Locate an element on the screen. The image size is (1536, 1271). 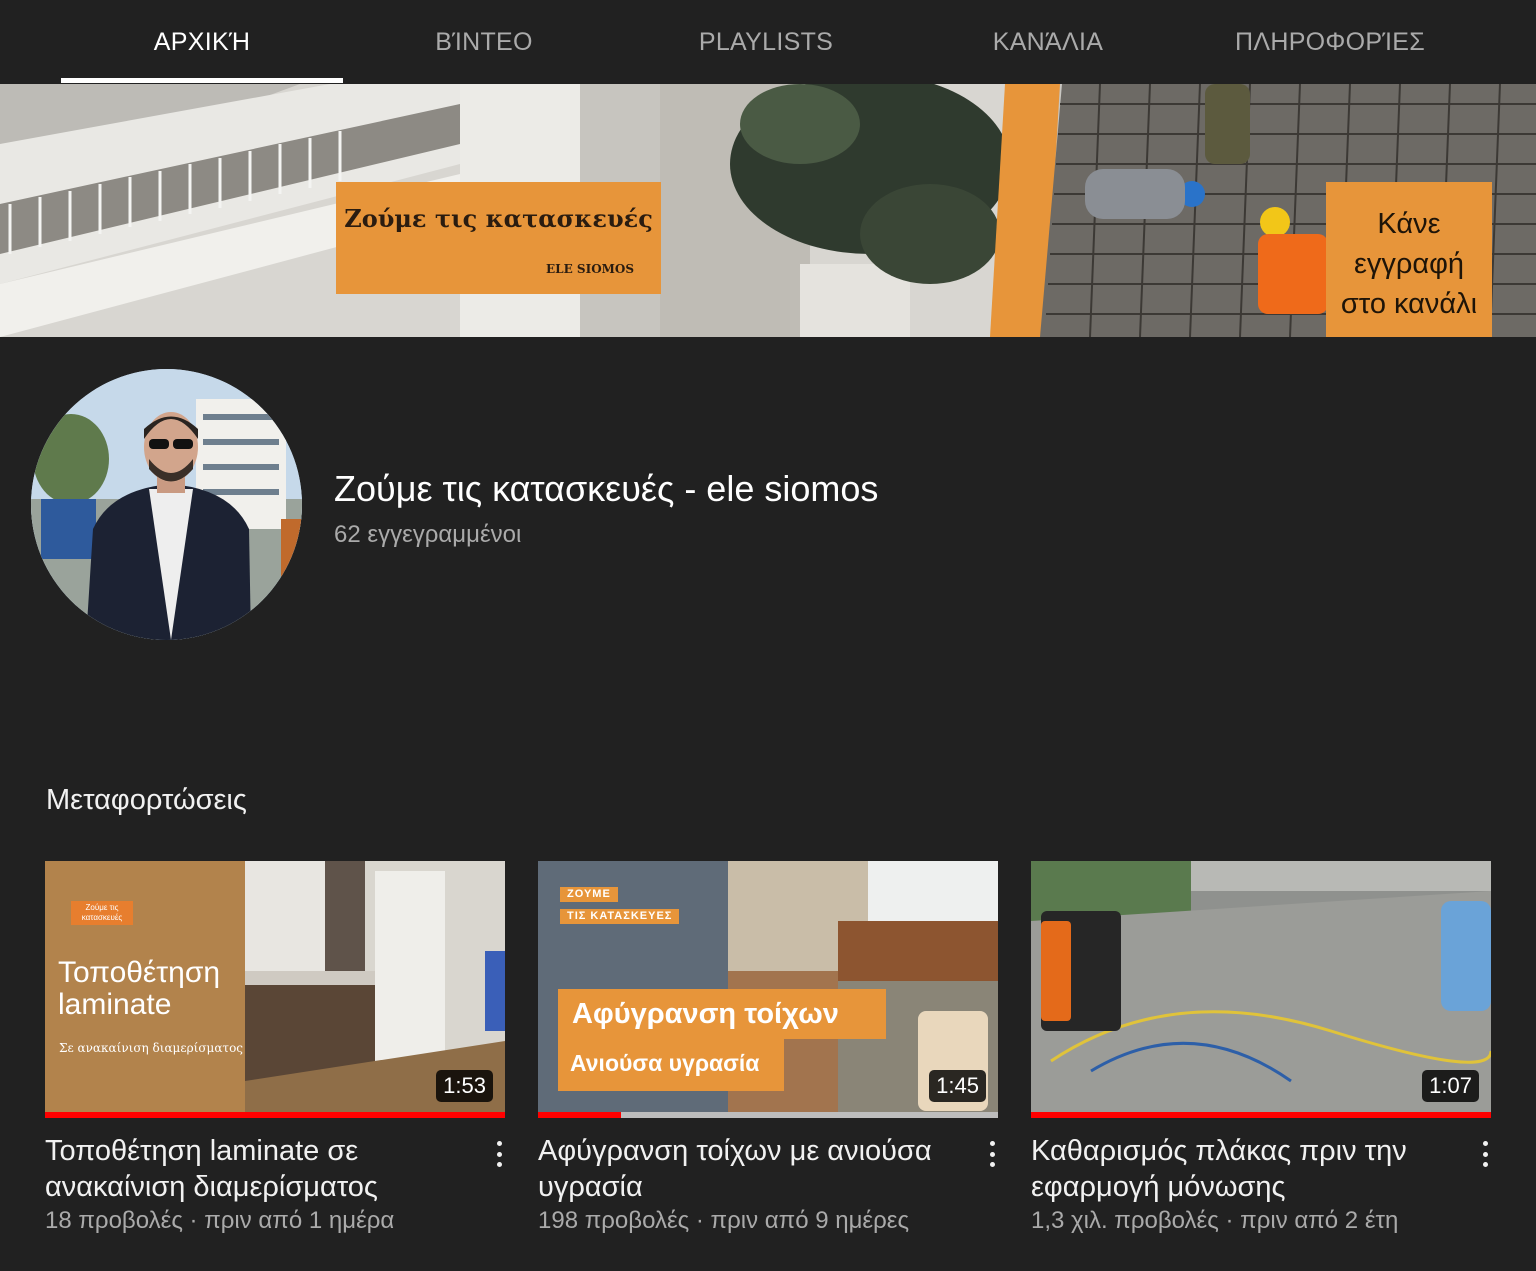
thumbnail-subheadline: Σε ανακαίνιση διαμερίσματος is located at coordinates (151, 1048).